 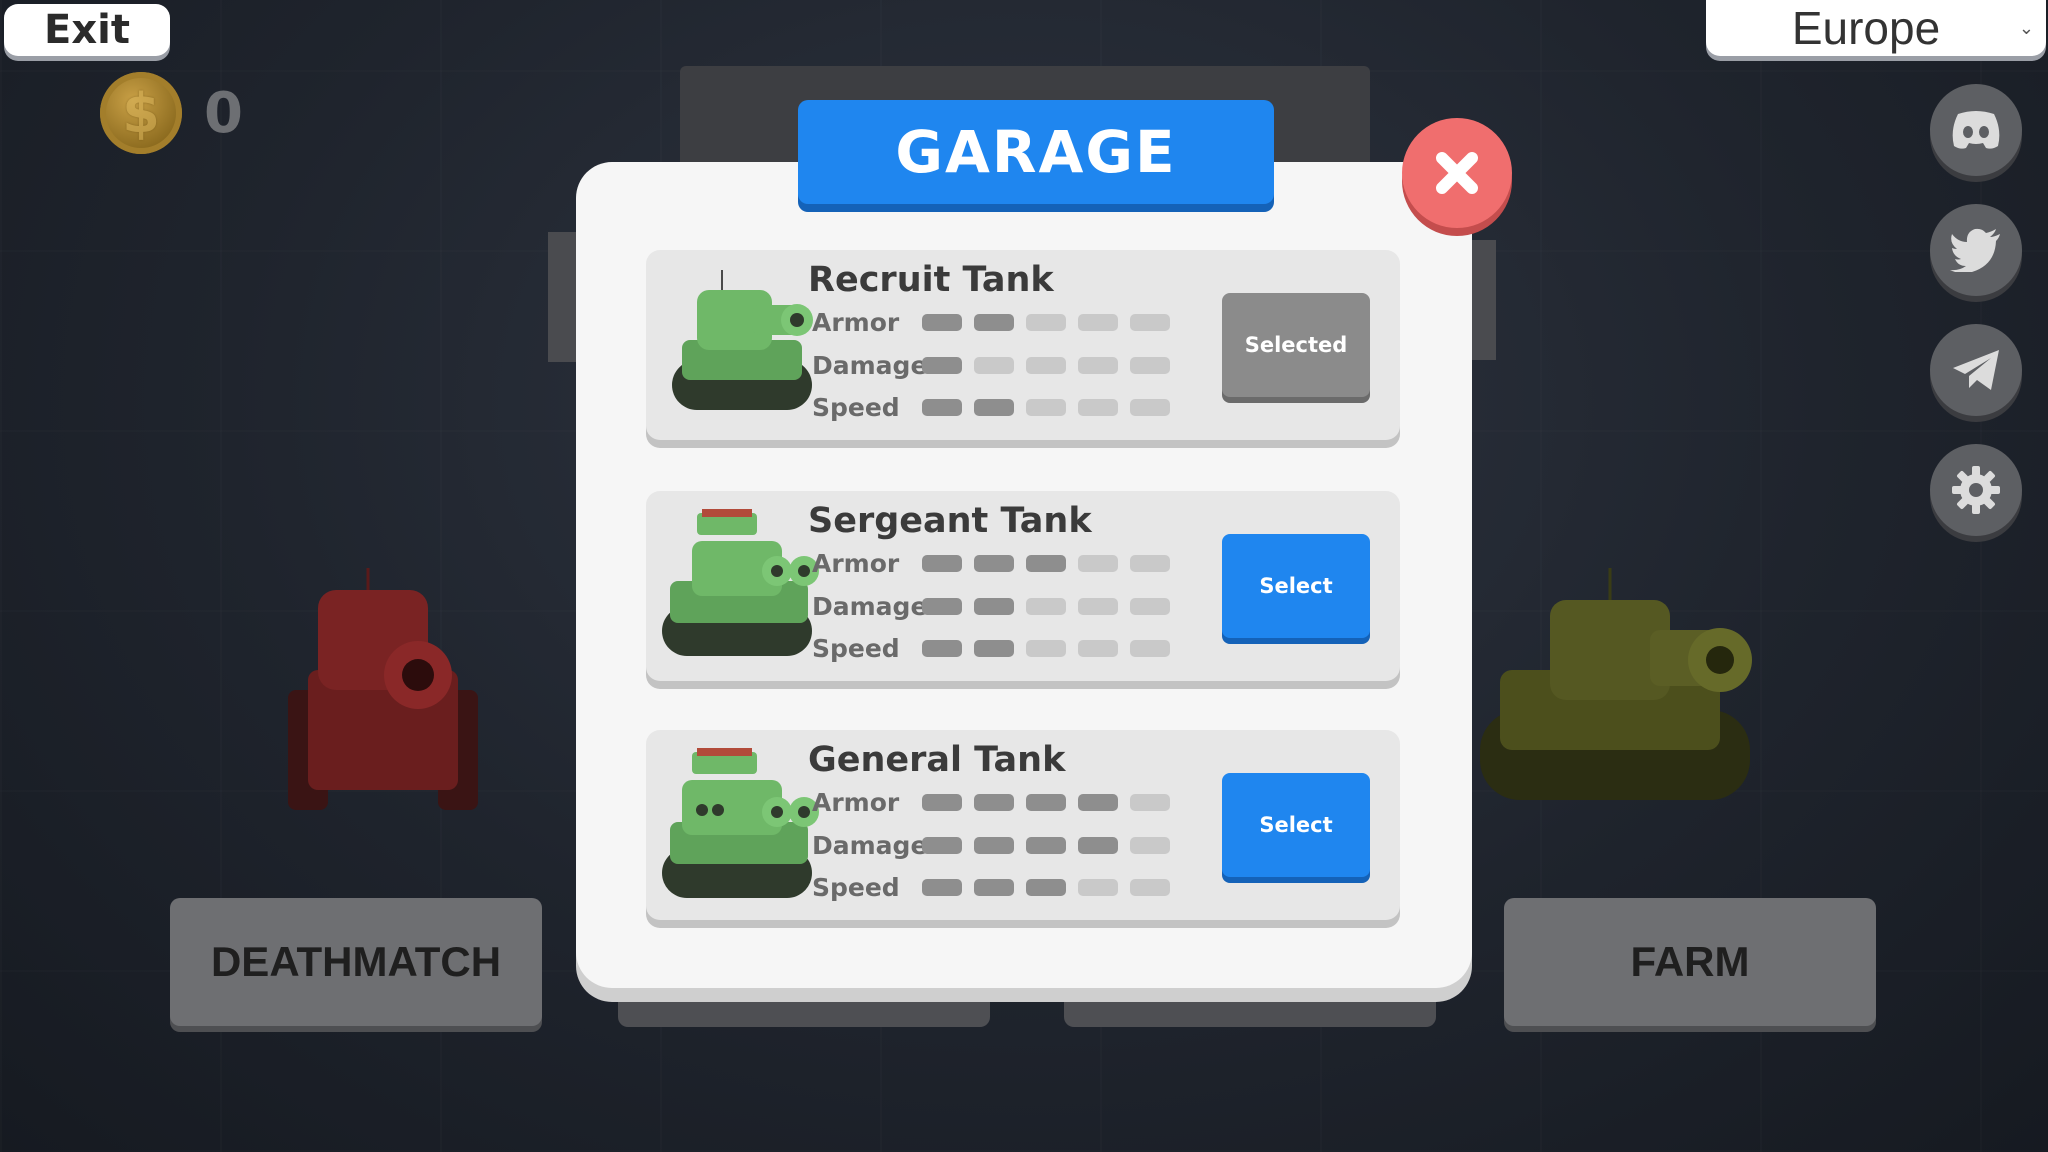 I want to click on red-tank-model, so click(x=383, y=689).